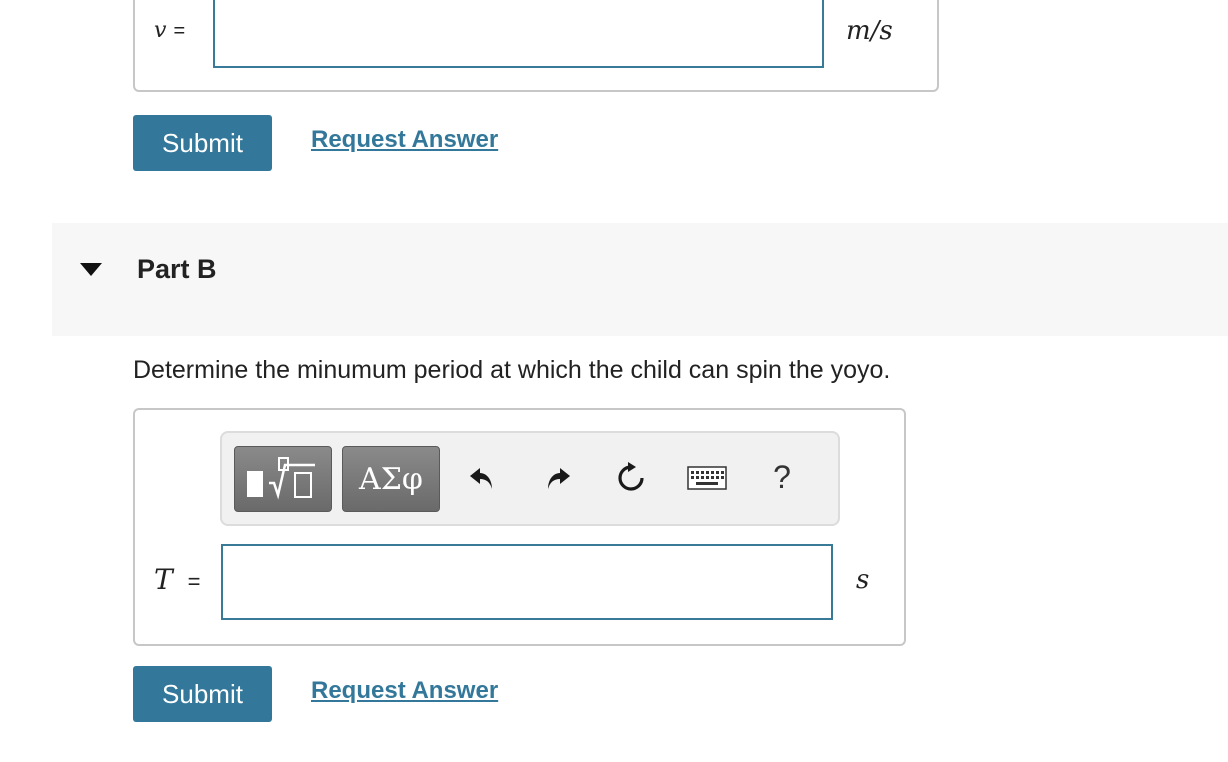 This screenshot has height=762, width=1228. Describe the element at coordinates (482, 478) in the screenshot. I see `undo-icon` at that location.